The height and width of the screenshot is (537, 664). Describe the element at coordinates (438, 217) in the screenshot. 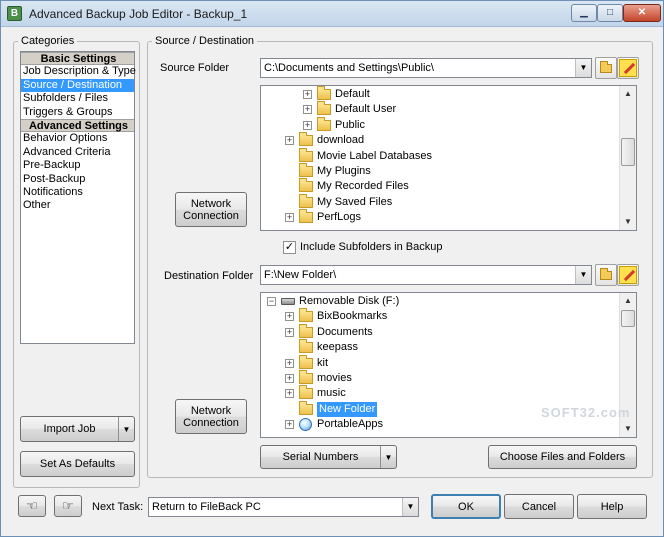

I see `tree-item: + PerfLogs` at that location.